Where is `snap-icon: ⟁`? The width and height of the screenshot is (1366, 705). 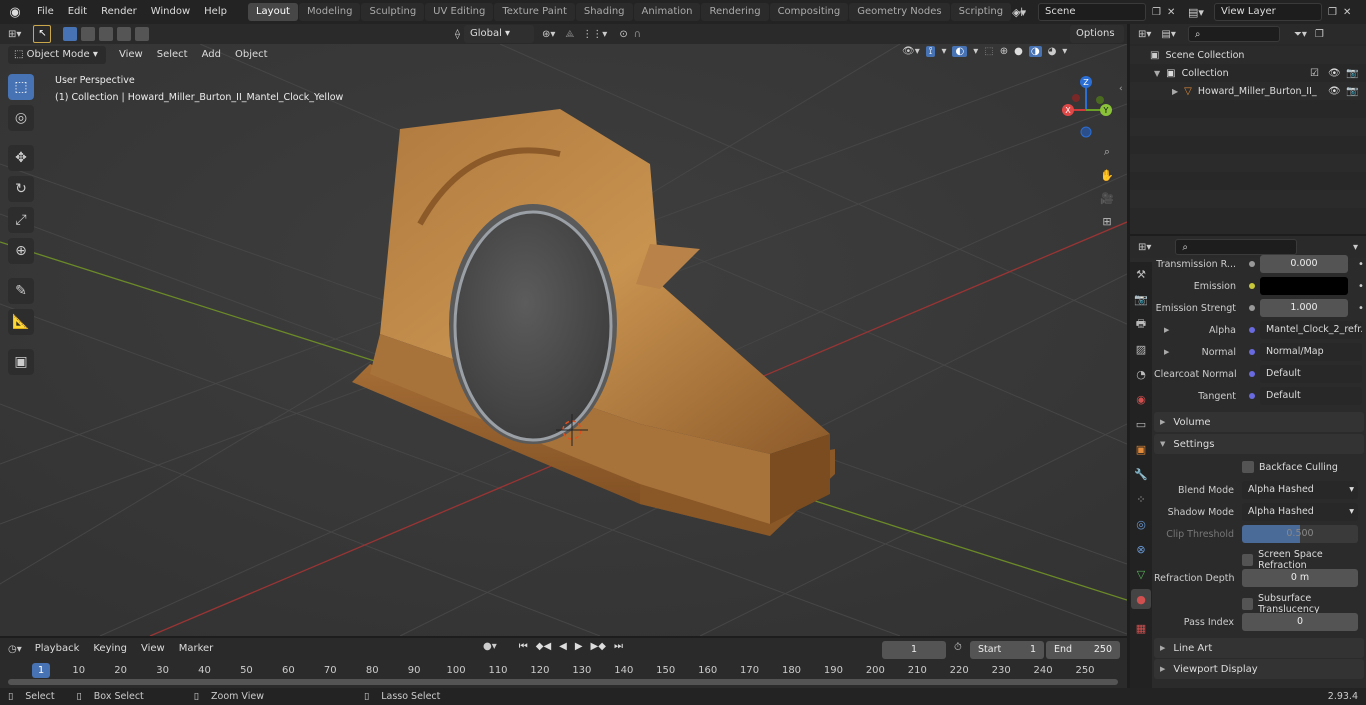
snap-icon: ⟁ is located at coordinates (569, 34).